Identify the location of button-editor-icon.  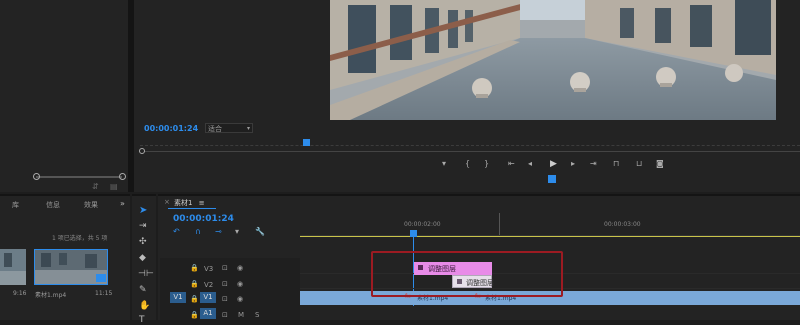
(552, 179).